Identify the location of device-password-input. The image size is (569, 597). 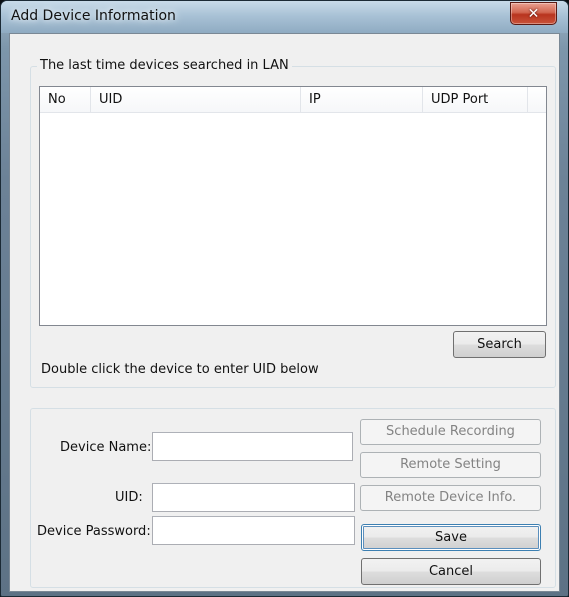
(253, 530).